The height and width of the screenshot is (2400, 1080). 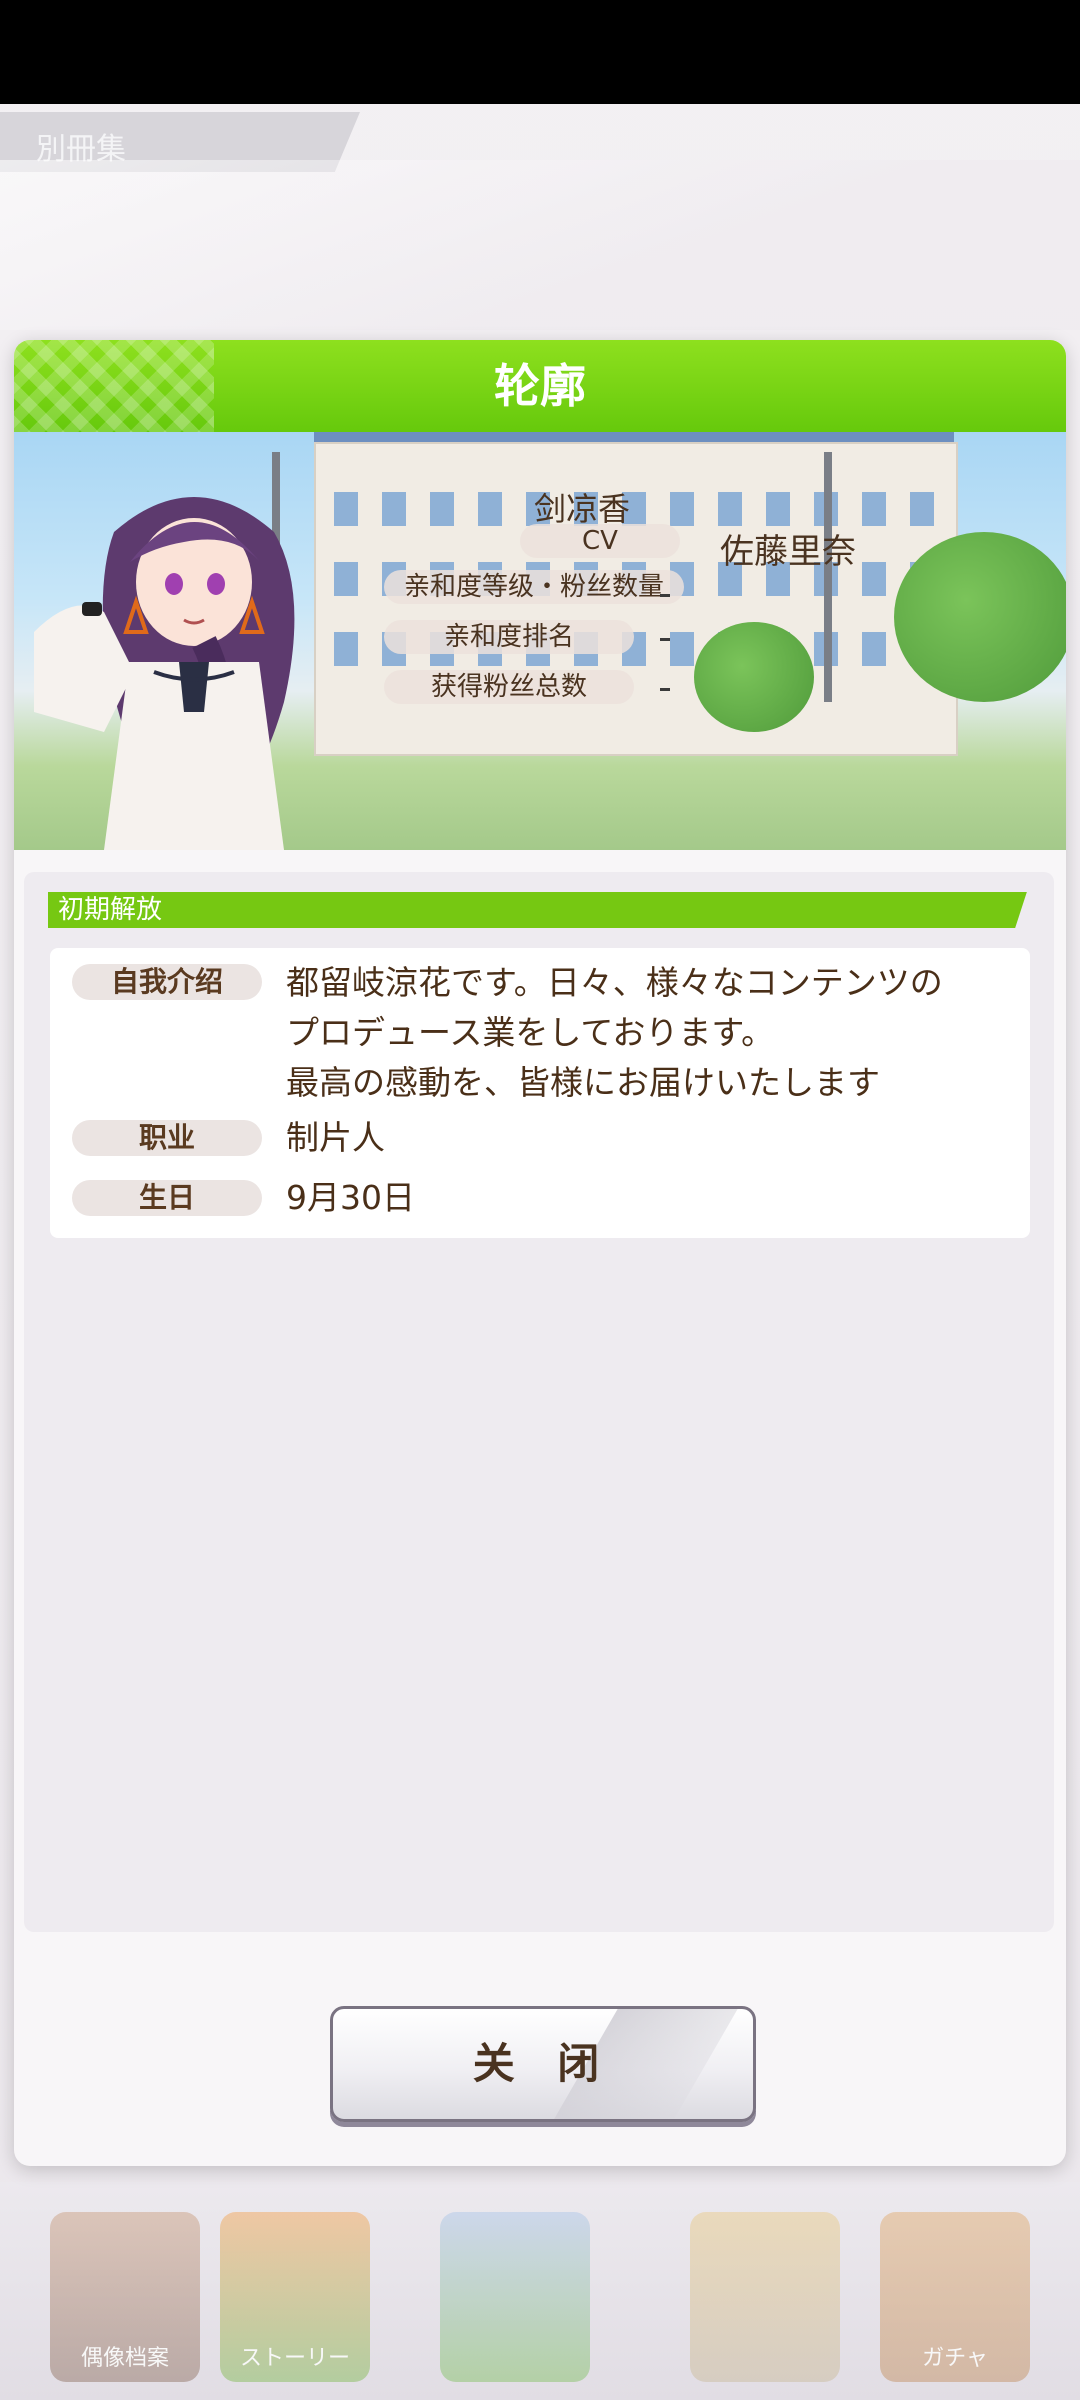 I want to click on close-button-label: 关 闭, so click(x=543, y=2063).